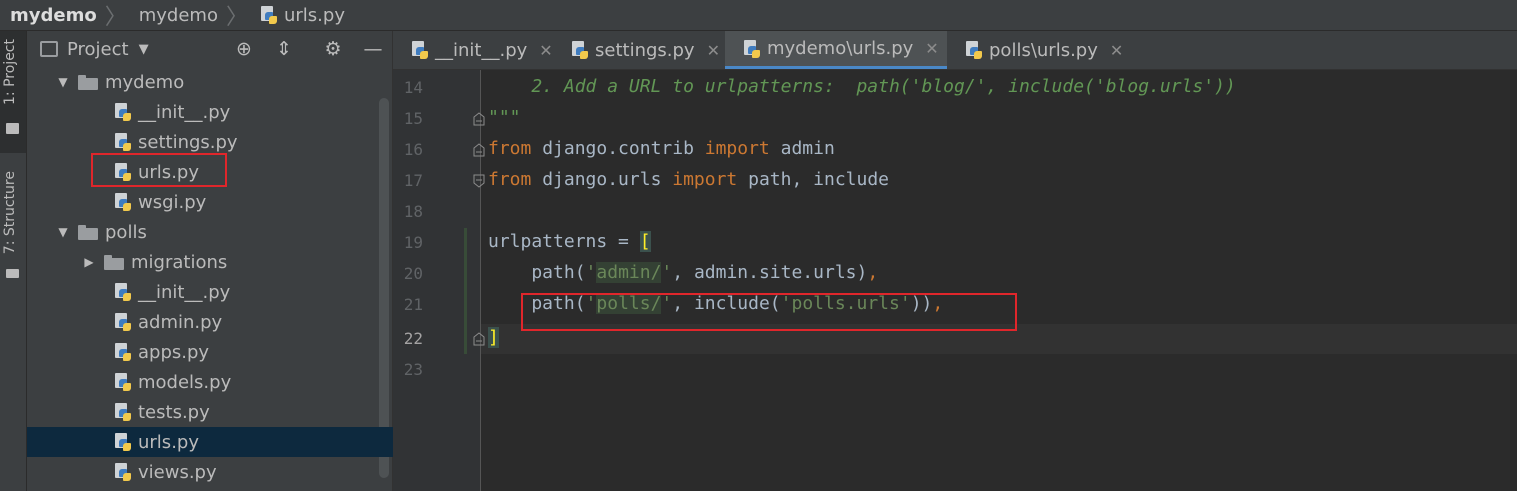 This screenshot has height=491, width=1517. What do you see at coordinates (177, 472) in the screenshot?
I see `tree-item-label: views.py` at bounding box center [177, 472].